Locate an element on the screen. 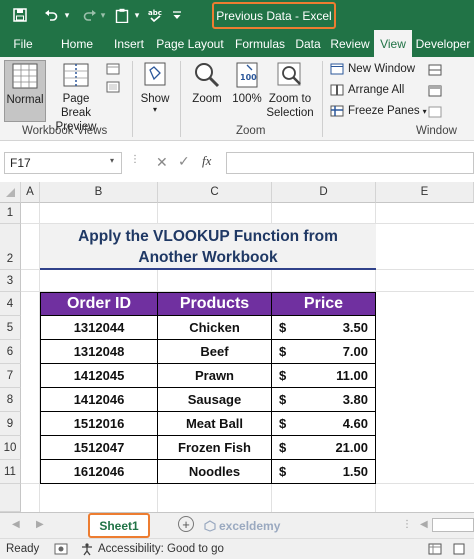  zoom-to-selection-button: Zoom to Selection is located at coordinates (290, 90).